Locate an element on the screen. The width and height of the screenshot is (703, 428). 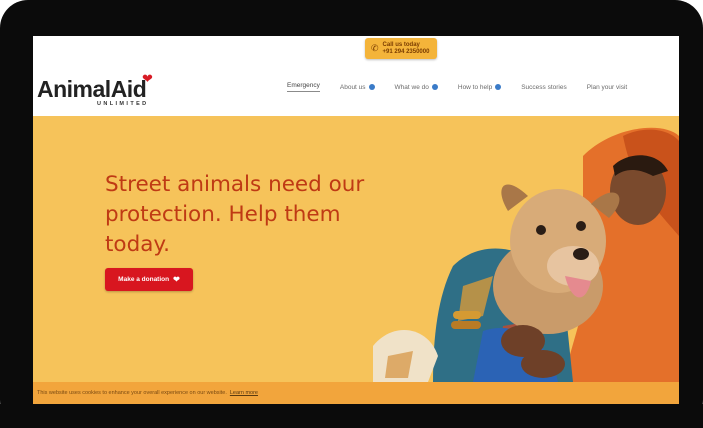
nav-item-emergency: Emergency is located at coordinates (303, 87).